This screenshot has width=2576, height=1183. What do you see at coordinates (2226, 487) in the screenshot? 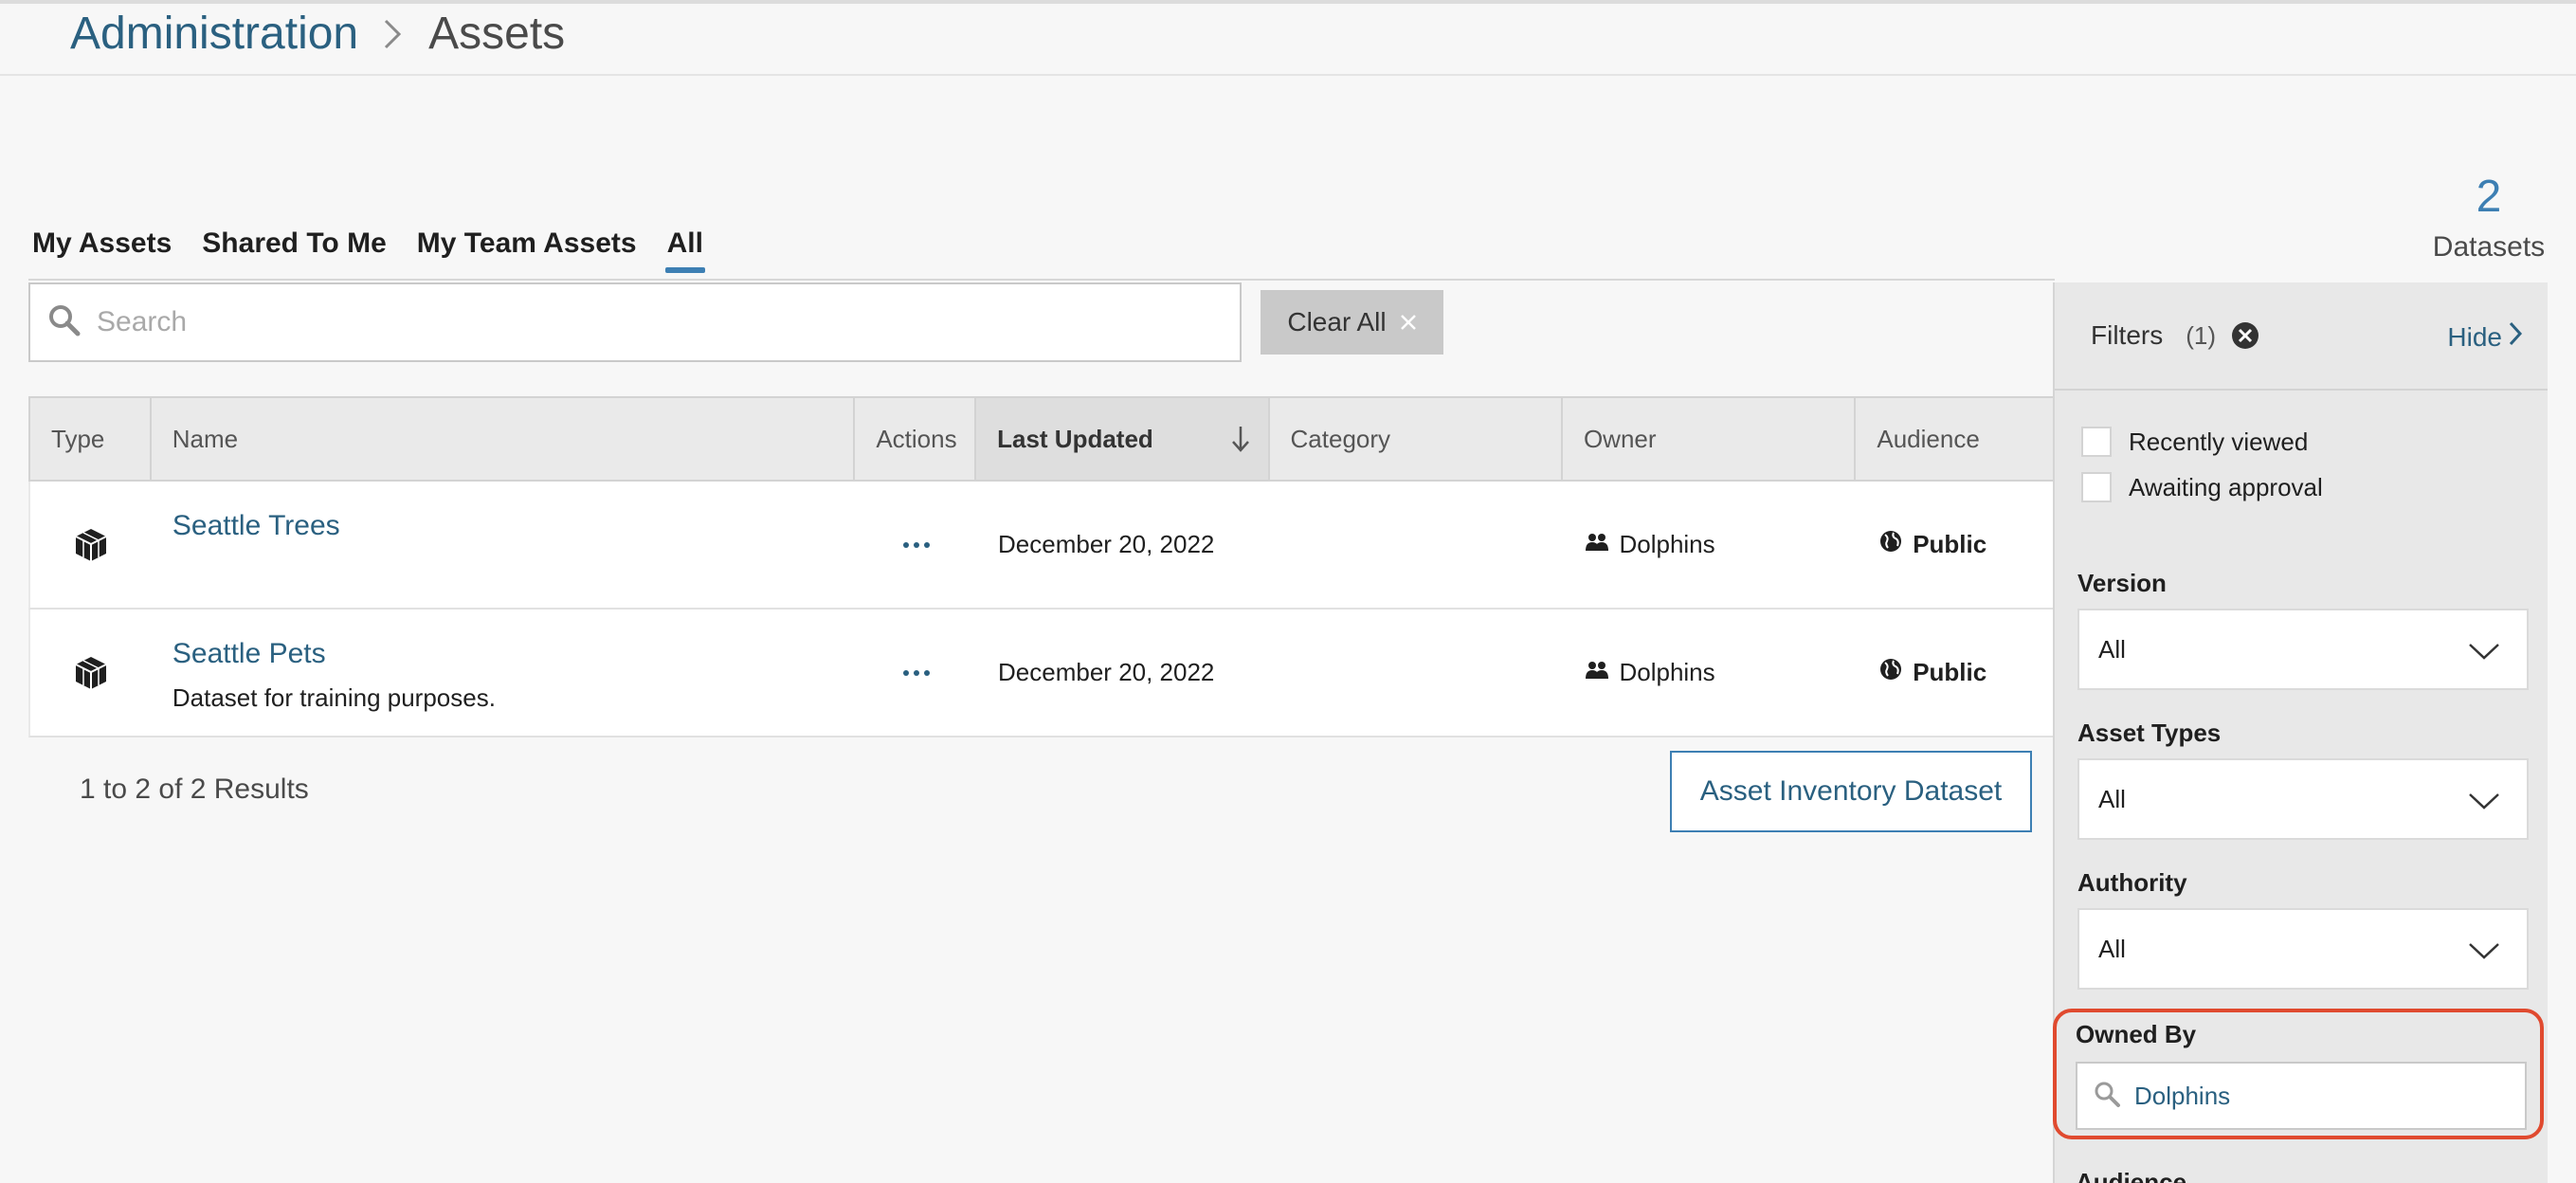
I see `awaiting-approval-label: Awaiting approval` at bounding box center [2226, 487].